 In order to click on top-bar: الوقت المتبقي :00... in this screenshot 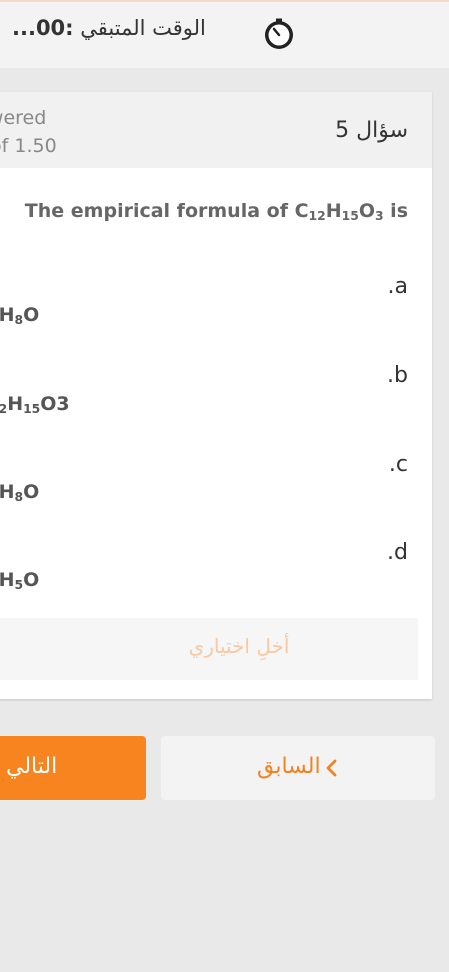, I will do `click(224, 34)`.